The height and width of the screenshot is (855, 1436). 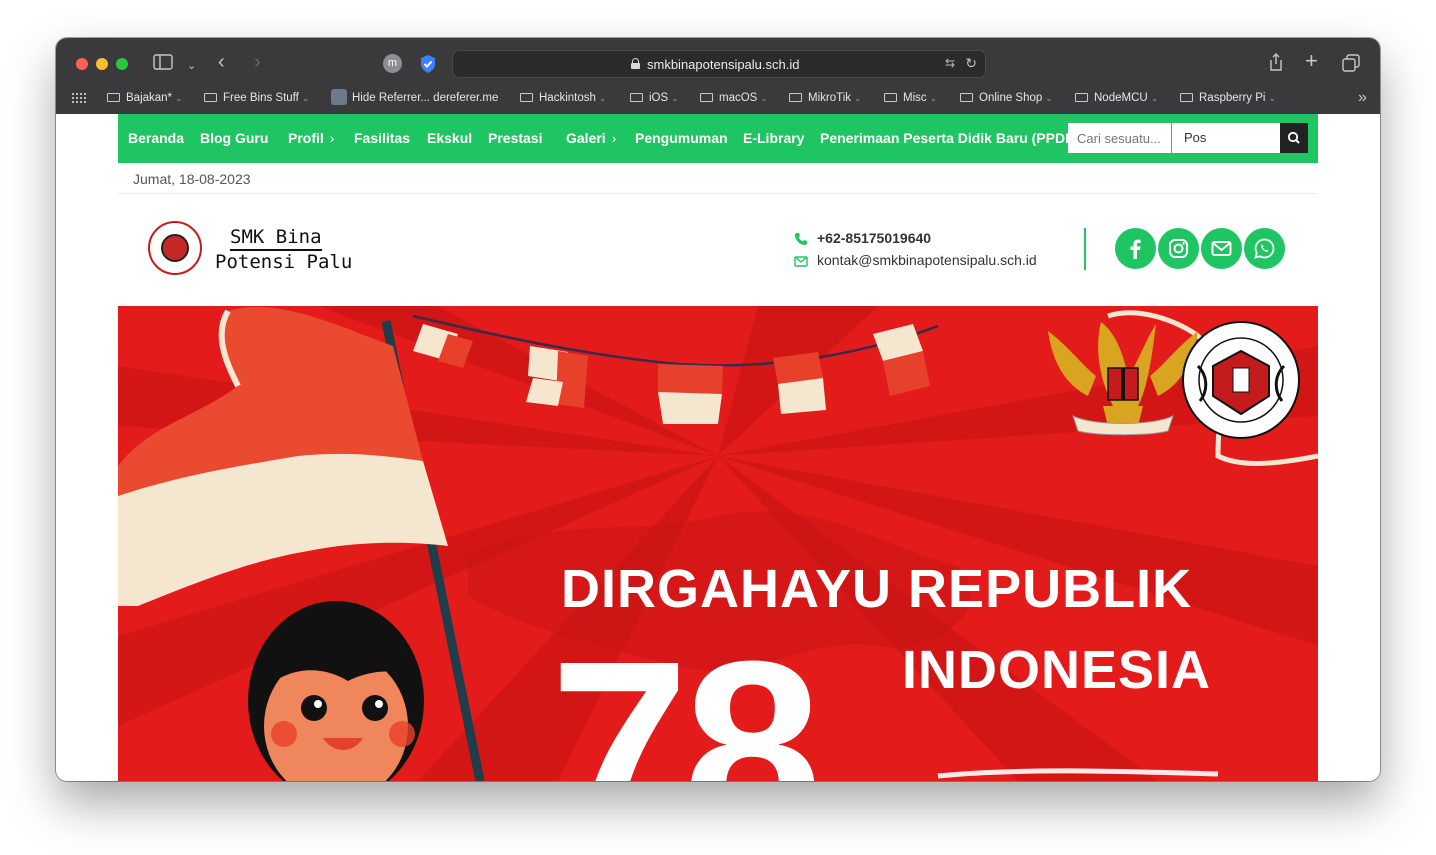 I want to click on email-address: kontak@smkbinapotensipalu.sch.id, so click(x=927, y=260).